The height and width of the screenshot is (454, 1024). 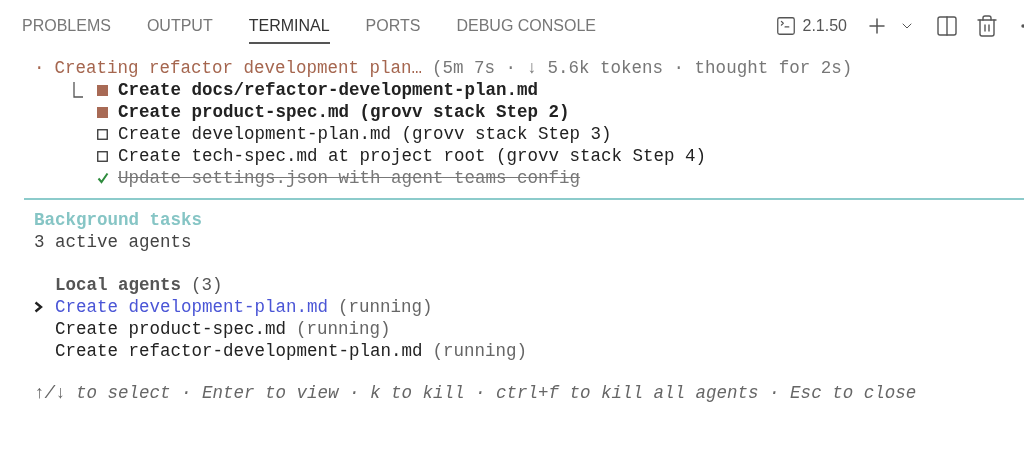 What do you see at coordinates (642, 68) in the screenshot?
I see `status-meta: (5m 7s · ↓ 5.6k tokens · thought for 2s)` at bounding box center [642, 68].